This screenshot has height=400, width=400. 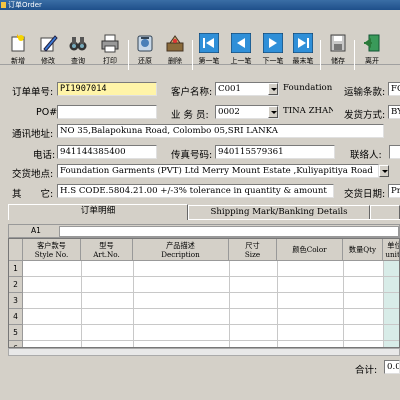 What do you see at coordinates (303, 43) in the screenshot?
I see `last-record-icon` at bounding box center [303, 43].